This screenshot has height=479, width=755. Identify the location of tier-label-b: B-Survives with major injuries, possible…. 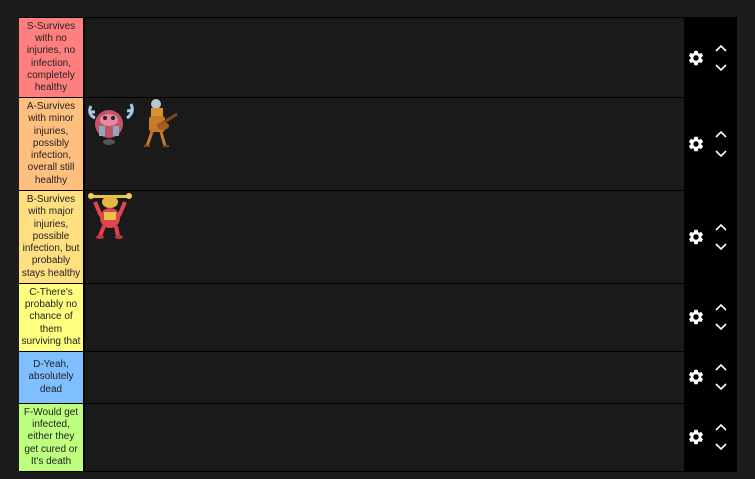
(51, 237).